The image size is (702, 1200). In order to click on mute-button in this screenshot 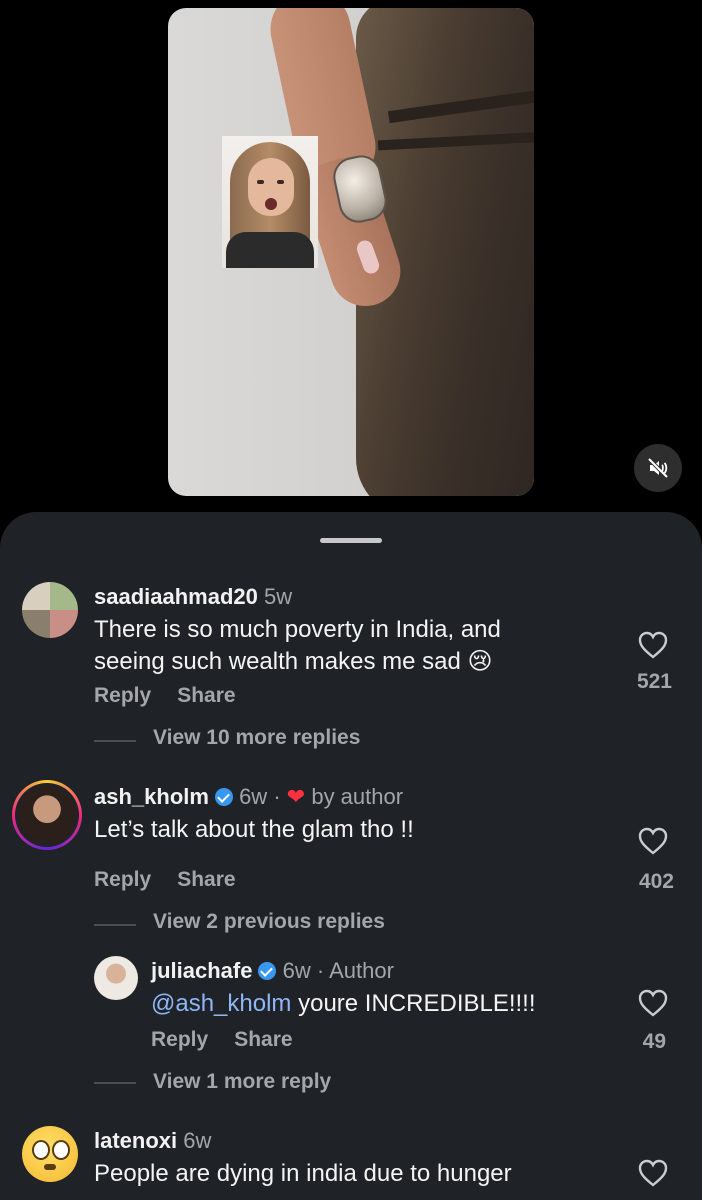, I will do `click(658, 468)`.